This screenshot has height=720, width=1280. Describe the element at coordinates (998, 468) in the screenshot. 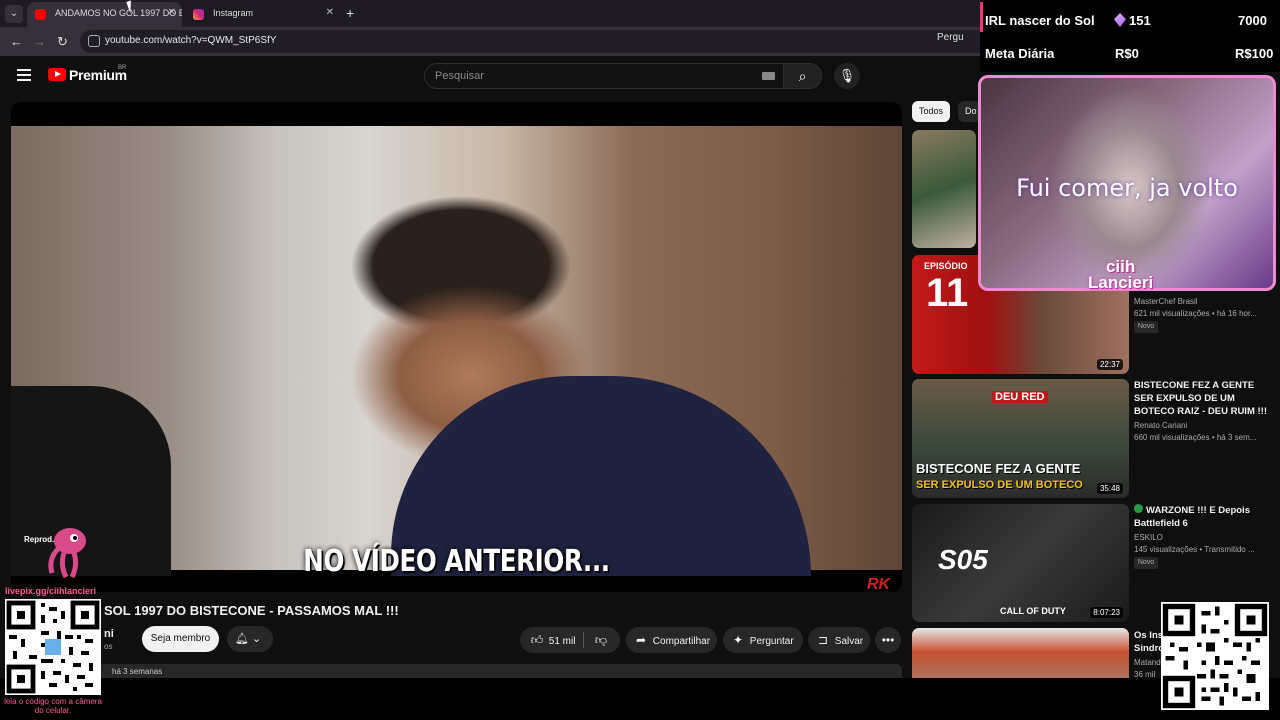

I see `thumbnail-text: BISTECONE FEZ A GENTE` at that location.